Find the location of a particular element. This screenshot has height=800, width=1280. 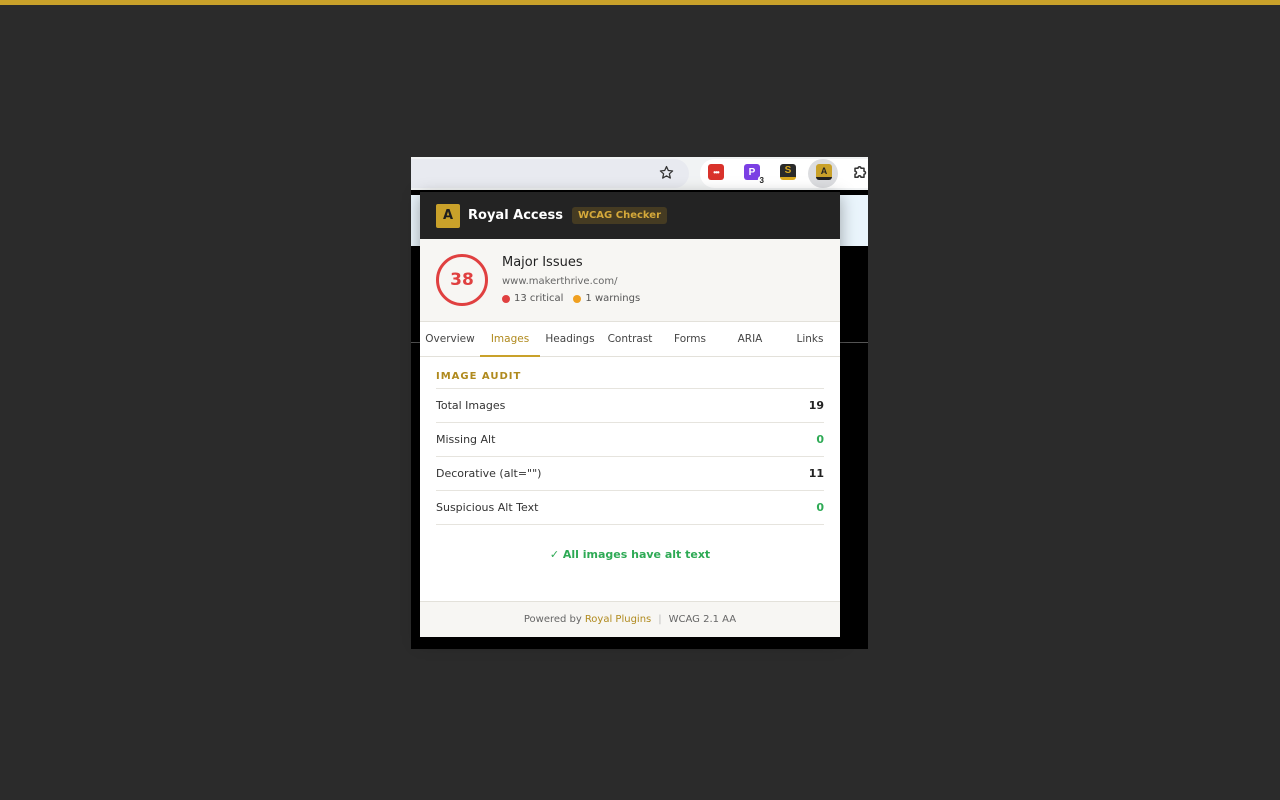

audit-label: Suspicious Alt Text is located at coordinates (487, 507).